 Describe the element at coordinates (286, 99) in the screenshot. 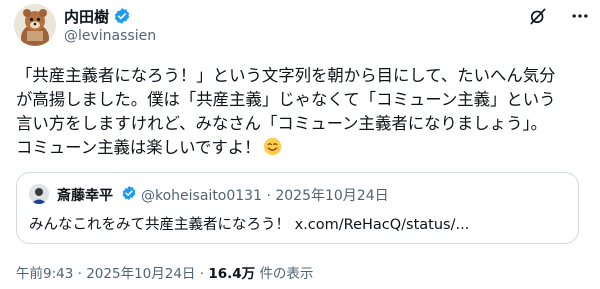

I see `body-line: が高揚しました。僕は「共産主義」じゃなくて「コミューン主義」という` at that location.